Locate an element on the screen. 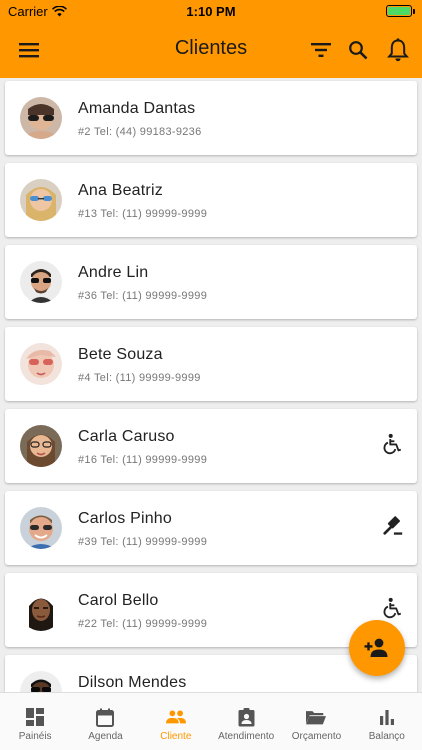  bar-chart-icon is located at coordinates (387, 717).